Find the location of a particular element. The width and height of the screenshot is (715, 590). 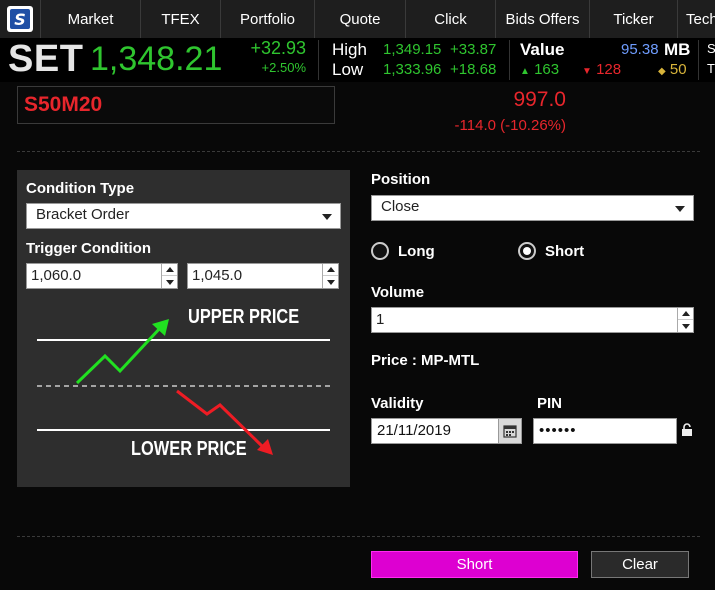

down-arrowhead-icon is located at coordinates (265, 447).